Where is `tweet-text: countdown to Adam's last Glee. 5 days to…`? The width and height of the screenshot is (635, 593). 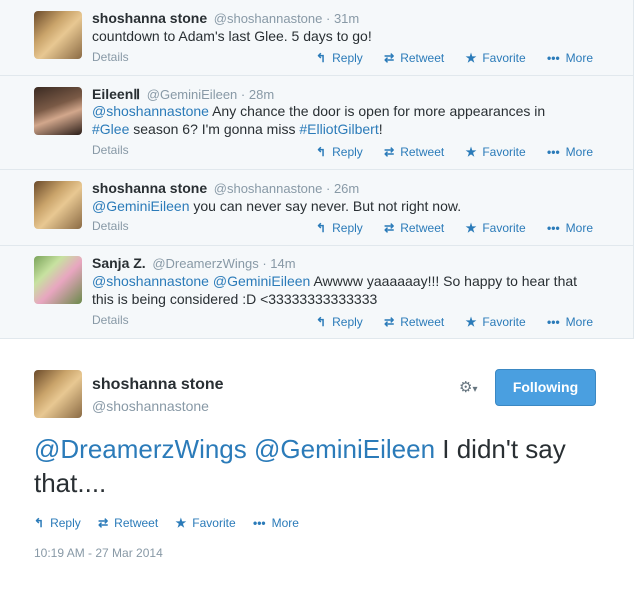
tweet-text: countdown to Adam's last Glee. 5 days to… is located at coordinates (342, 36).